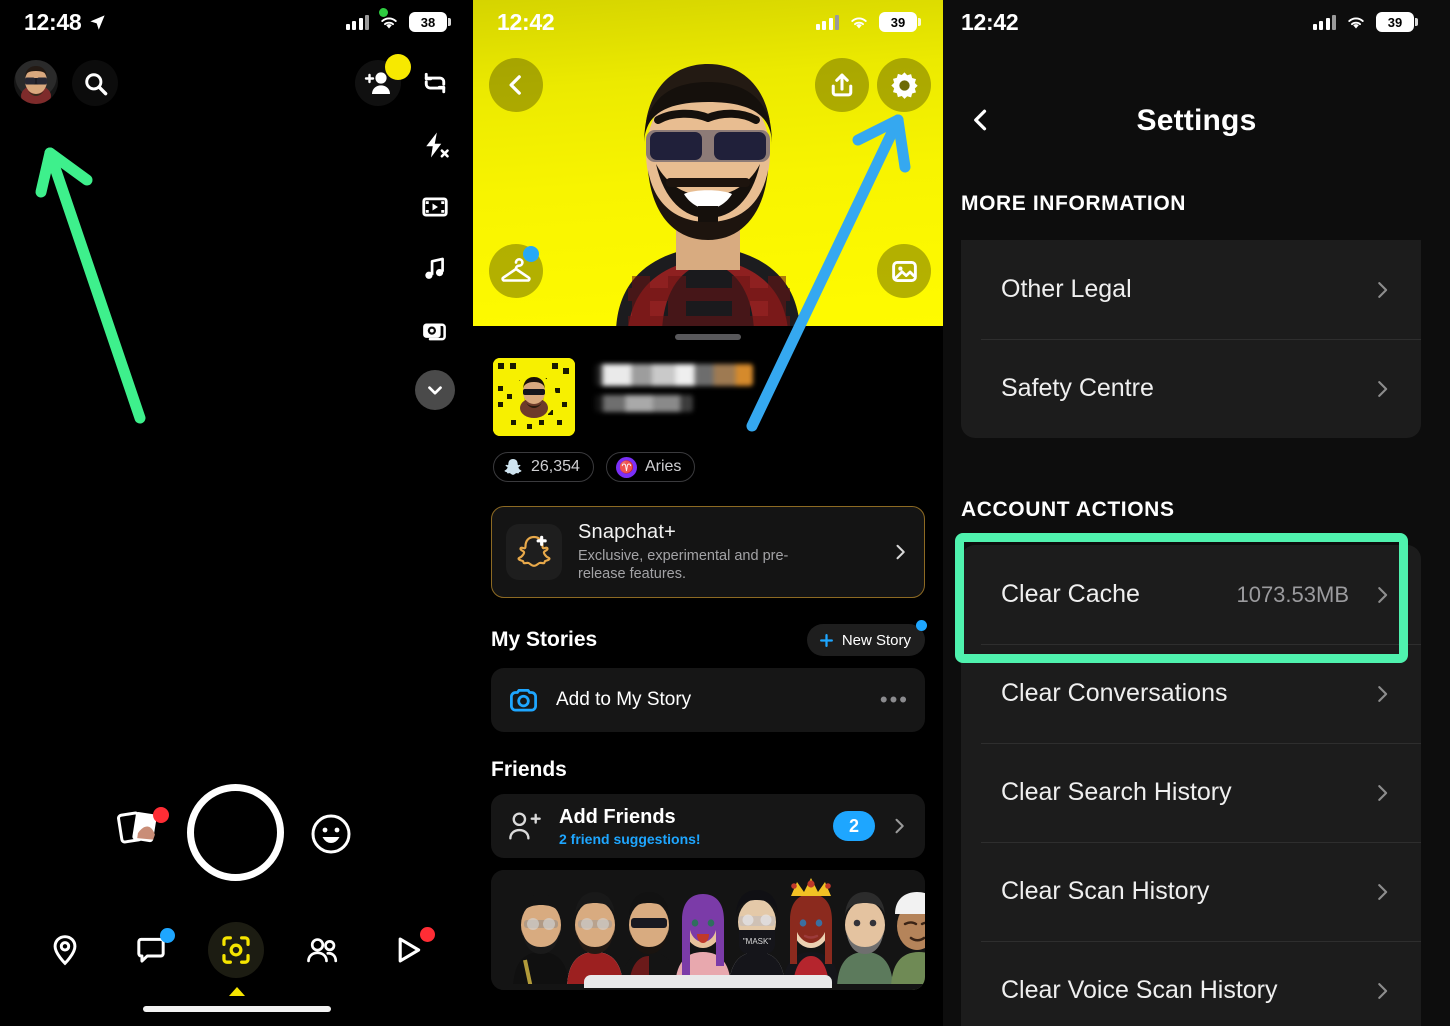 This screenshot has height=1026, width=1450. I want to click on battery-indicator: 38, so click(430, 22).